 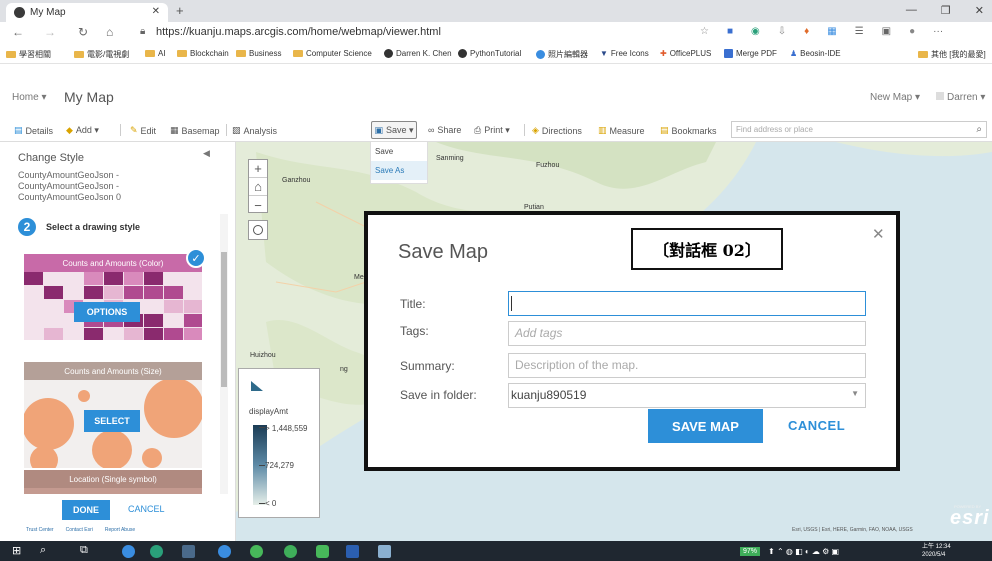 I want to click on bookmark-folder: 學習相關, so click(x=28, y=54).